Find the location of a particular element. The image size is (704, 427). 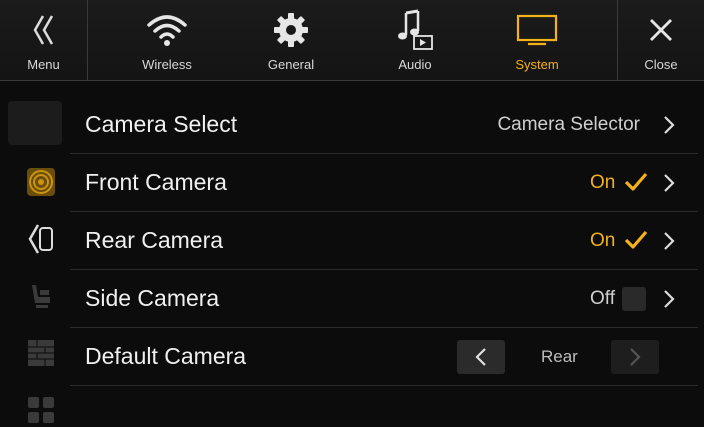

close-label: Close is located at coordinates (661, 64).